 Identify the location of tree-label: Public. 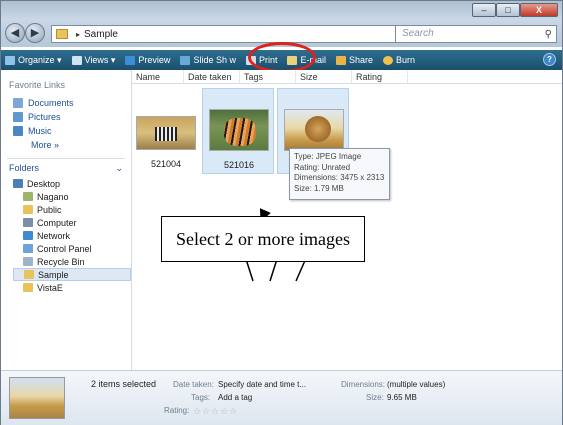
(49, 209).